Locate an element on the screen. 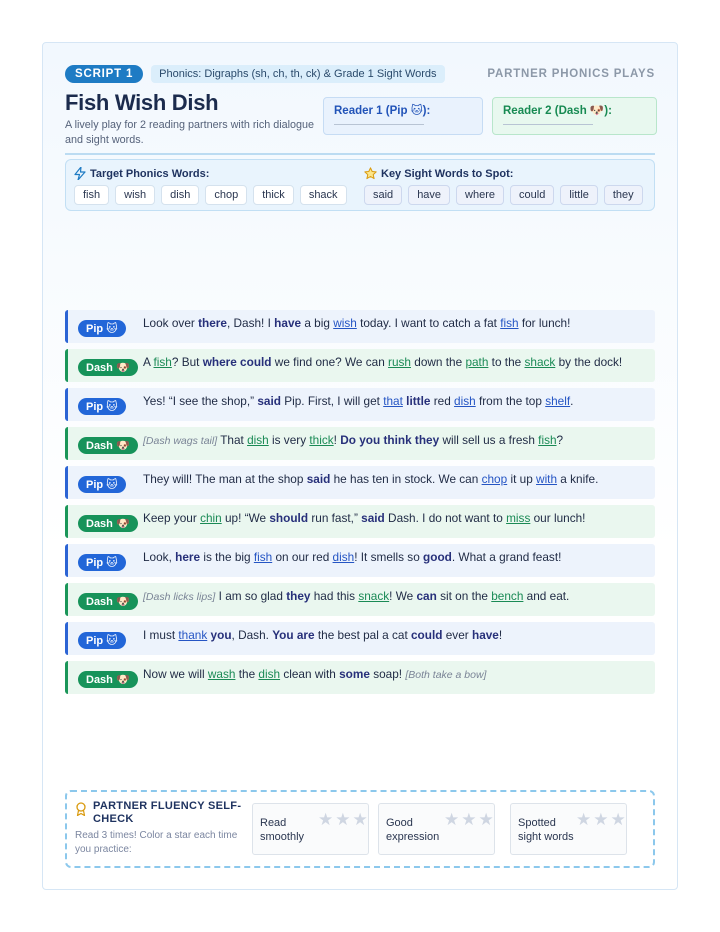 The image size is (720, 932). target-word-chip: dish is located at coordinates (180, 195).